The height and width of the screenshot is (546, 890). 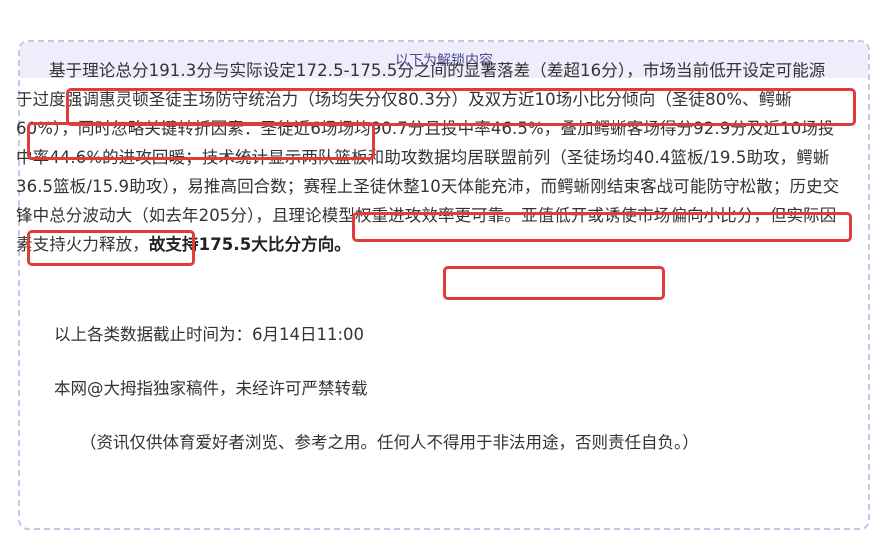 I want to click on conclusion-text: 故支持175.5大比分方向。, so click(x=249, y=244).